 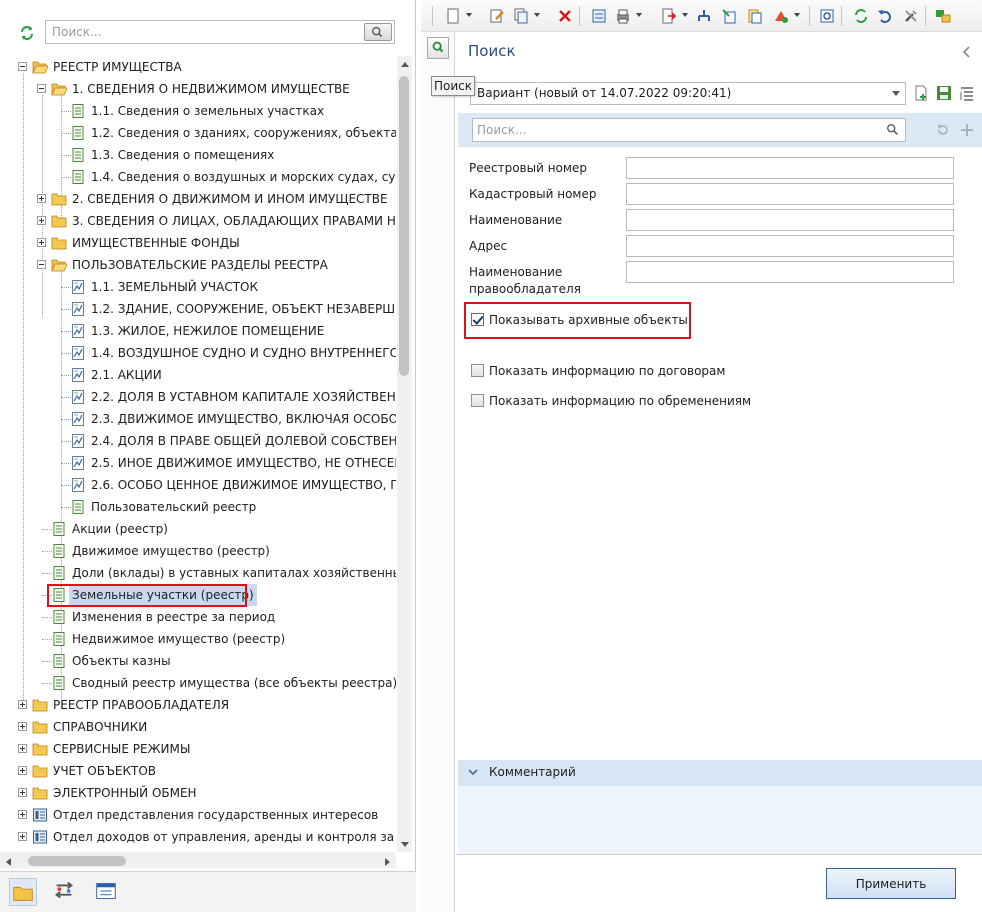 What do you see at coordinates (198, 463) in the screenshot?
I see `tree-item: 2.5. ИНОЕ ДВИЖИМОЕ ИМУЩЕСТВО, НЕ ОТНЕСЕН` at bounding box center [198, 463].